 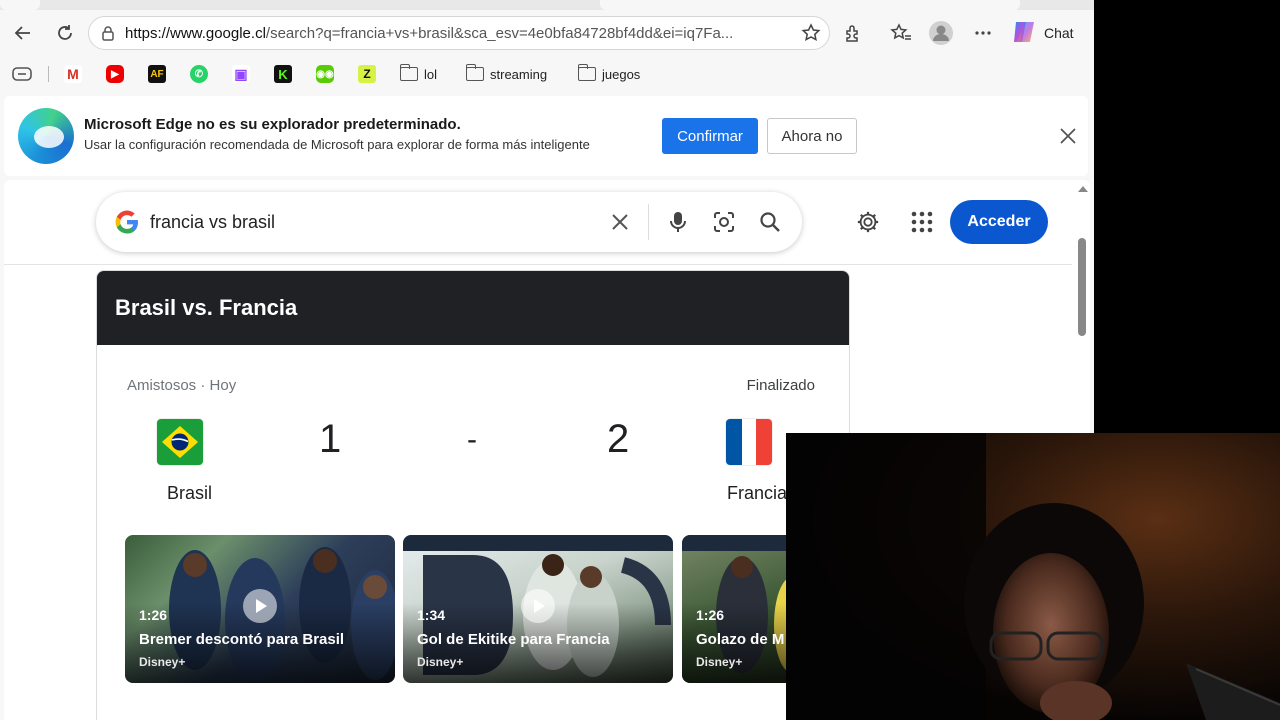 What do you see at coordinates (189, 493) in the screenshot?
I see `home-team-name: Brasil` at bounding box center [189, 493].